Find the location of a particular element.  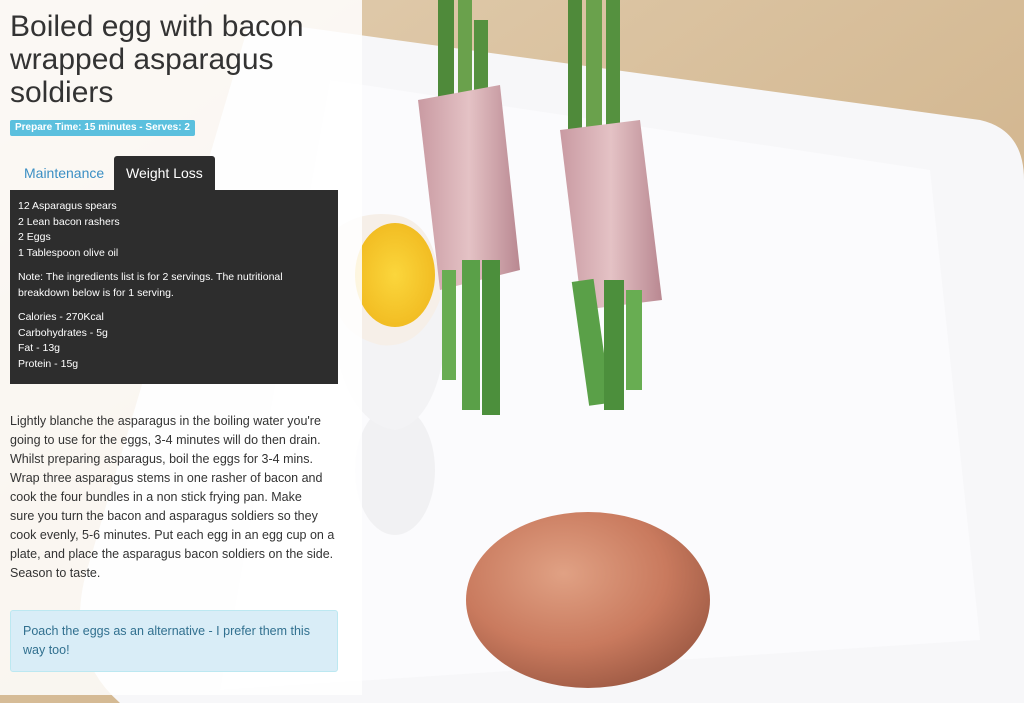

nutrition-item: Fat - 13g is located at coordinates (39, 348).